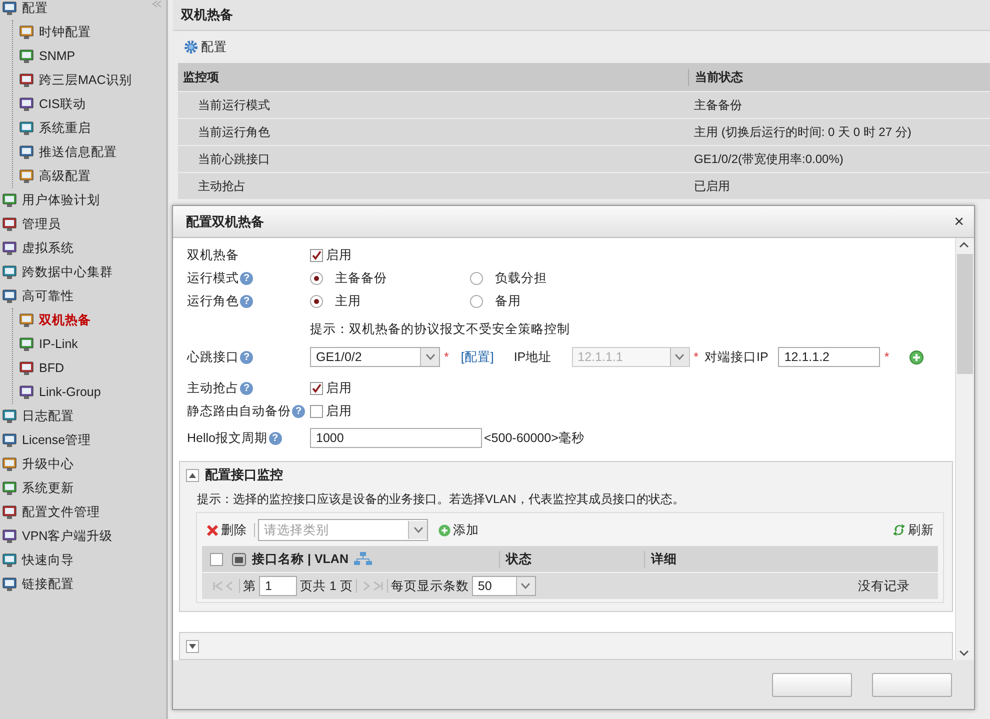 Image resolution: width=990 pixels, height=719 pixels. What do you see at coordinates (375, 357) in the screenshot?
I see `interface-select: GE1/0/2` at bounding box center [375, 357].